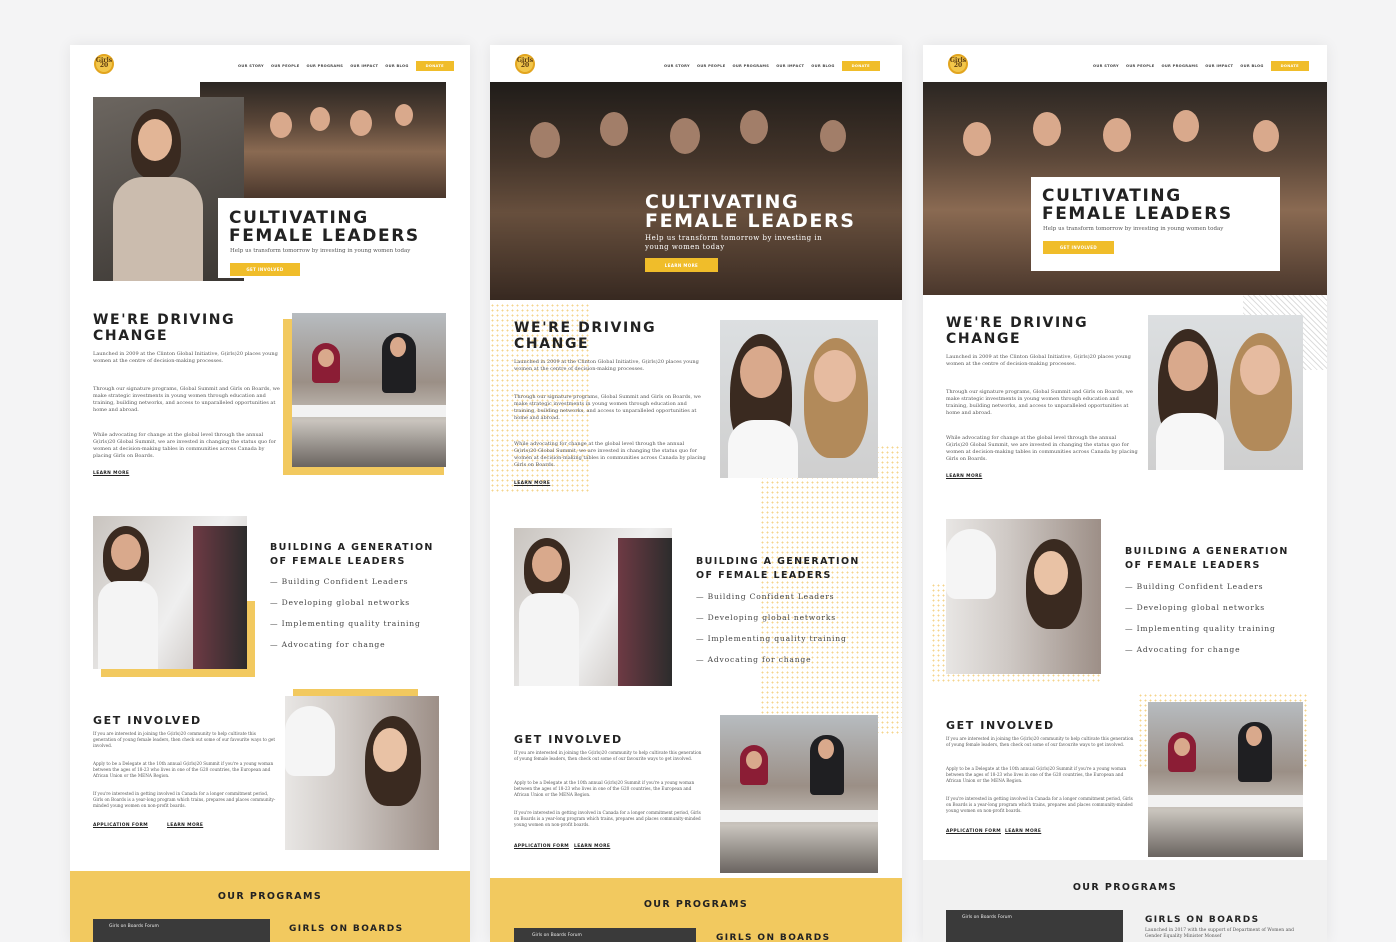  What do you see at coordinates (681, 265) in the screenshot?
I see `learn-more-button: LEARN MORE` at bounding box center [681, 265].